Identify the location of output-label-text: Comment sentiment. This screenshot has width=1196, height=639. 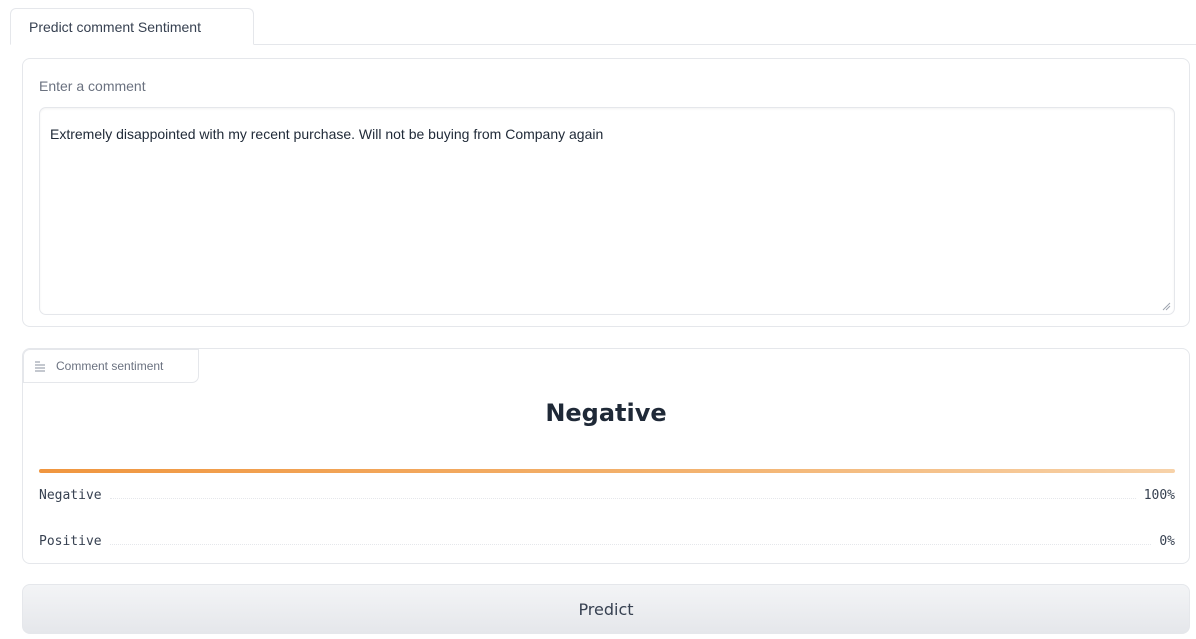
(110, 366).